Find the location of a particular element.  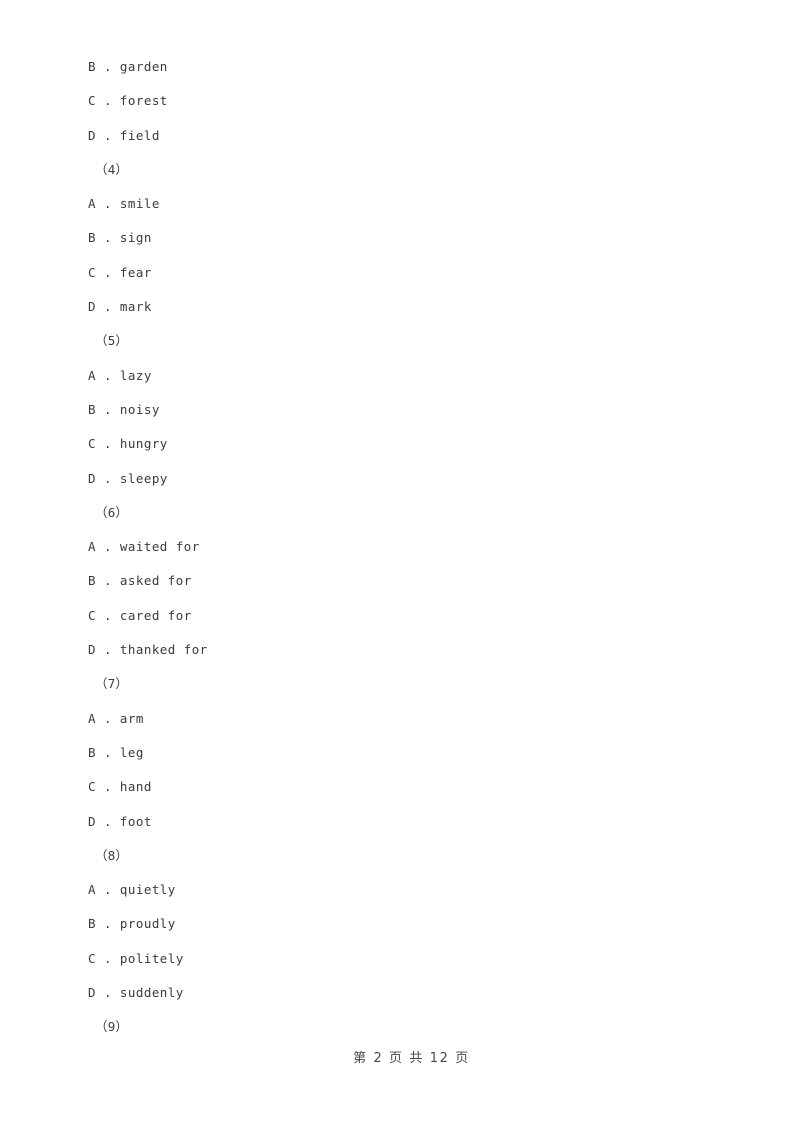

option-row: C . fear is located at coordinates (398, 273).